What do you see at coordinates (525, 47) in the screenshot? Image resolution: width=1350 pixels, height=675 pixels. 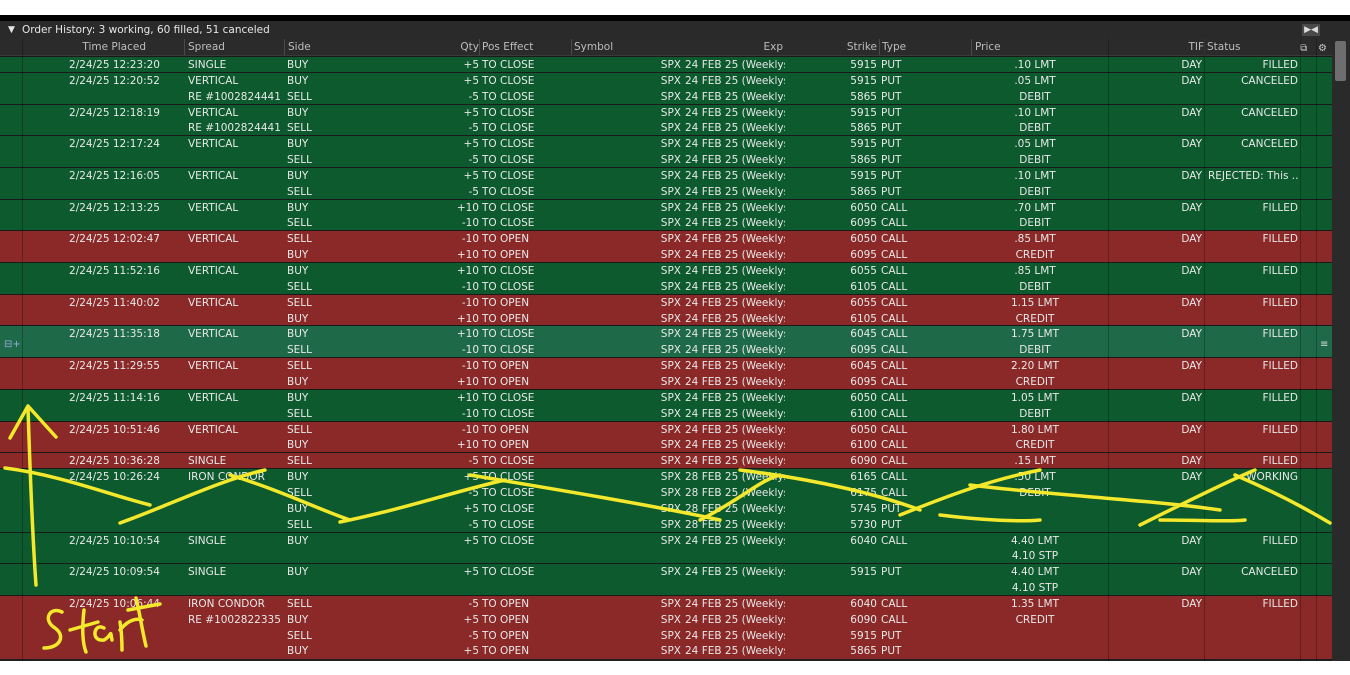 I see `column-header-pos-effect: Pos Effect` at bounding box center [525, 47].